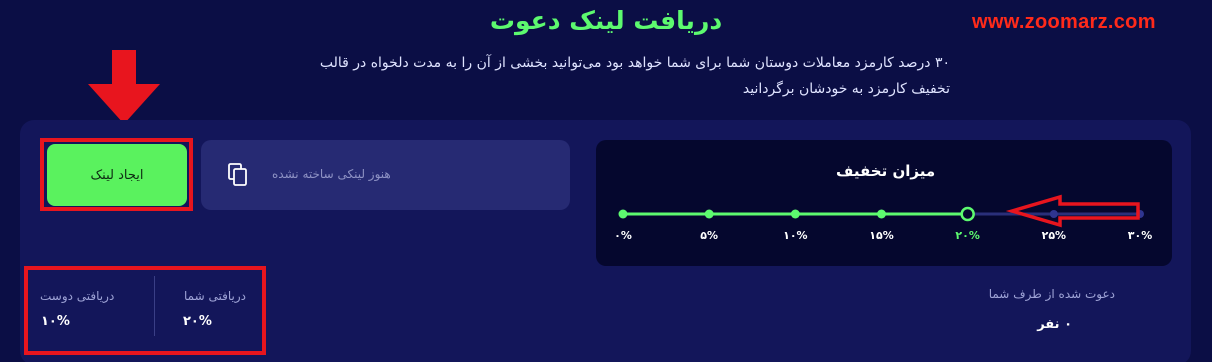 The image size is (1212, 362). Describe the element at coordinates (331, 174) in the screenshot. I see `link-placeholder: هنوز لینکی ساخته نشده` at that location.